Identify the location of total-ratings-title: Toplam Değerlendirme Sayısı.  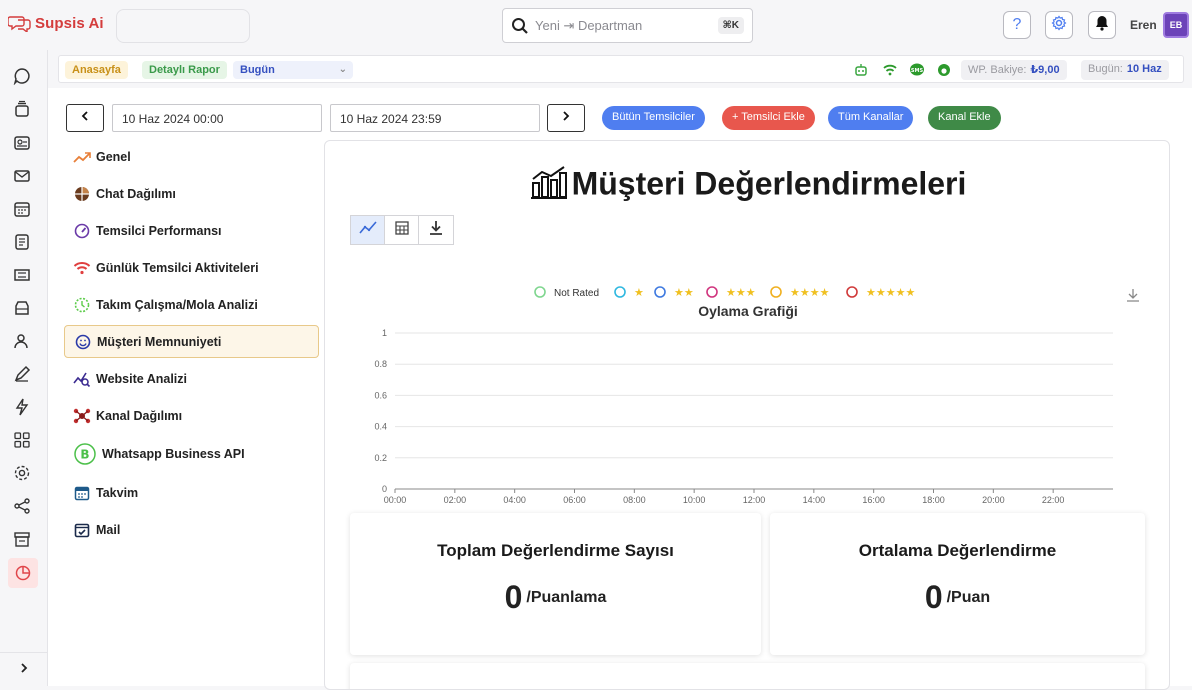
(555, 550).